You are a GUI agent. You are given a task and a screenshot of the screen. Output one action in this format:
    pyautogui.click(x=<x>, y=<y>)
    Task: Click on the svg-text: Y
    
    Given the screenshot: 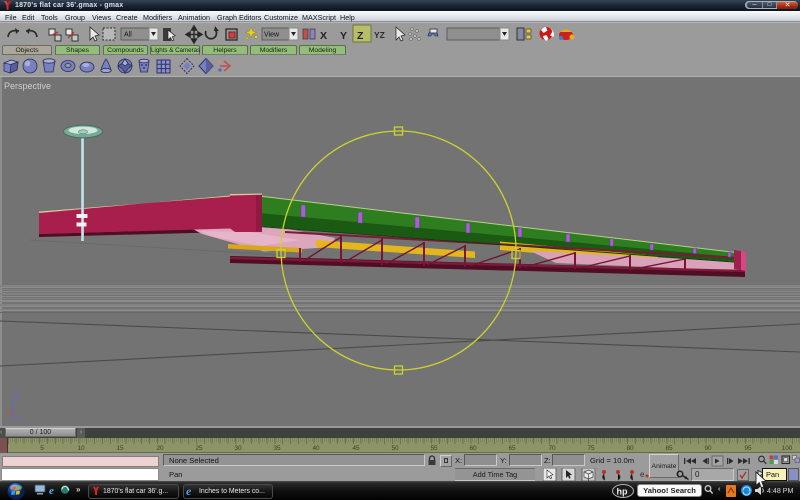 What is the action you would take?
    pyautogui.click(x=343, y=36)
    